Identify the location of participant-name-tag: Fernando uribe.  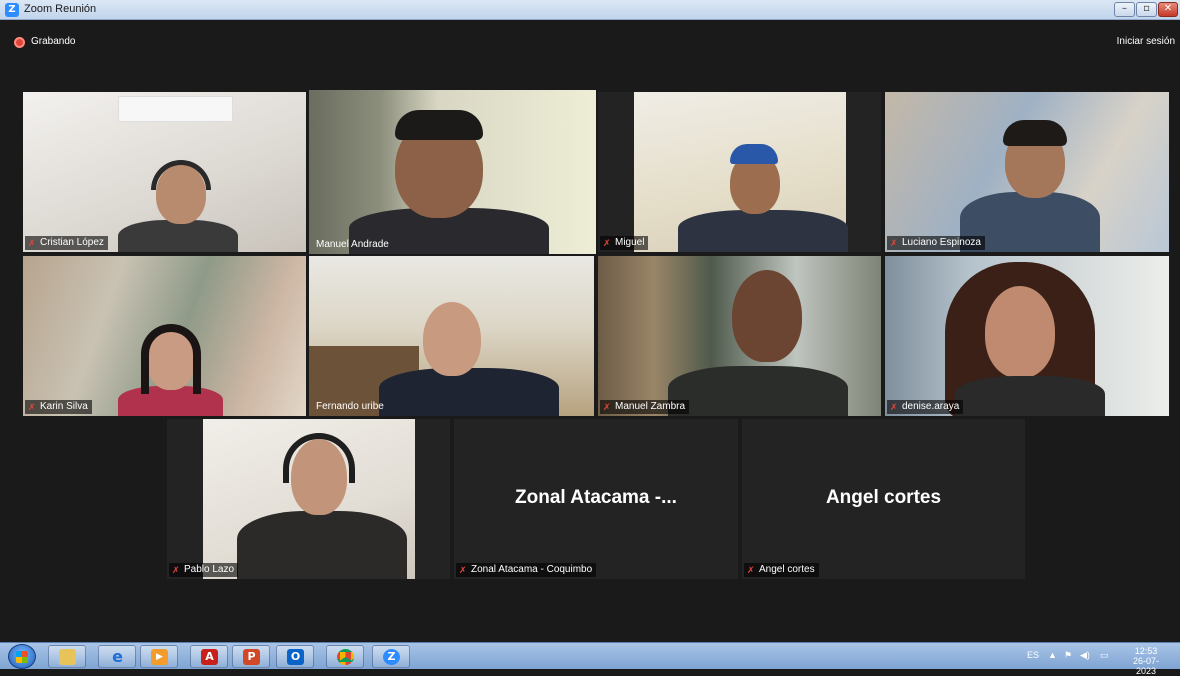
(350, 406).